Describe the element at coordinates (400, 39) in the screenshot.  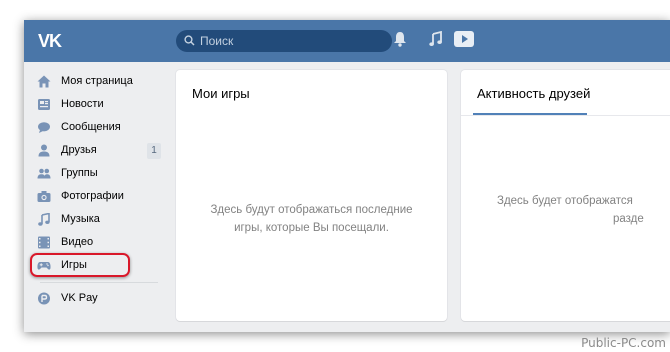
I see `bell-icon` at that location.